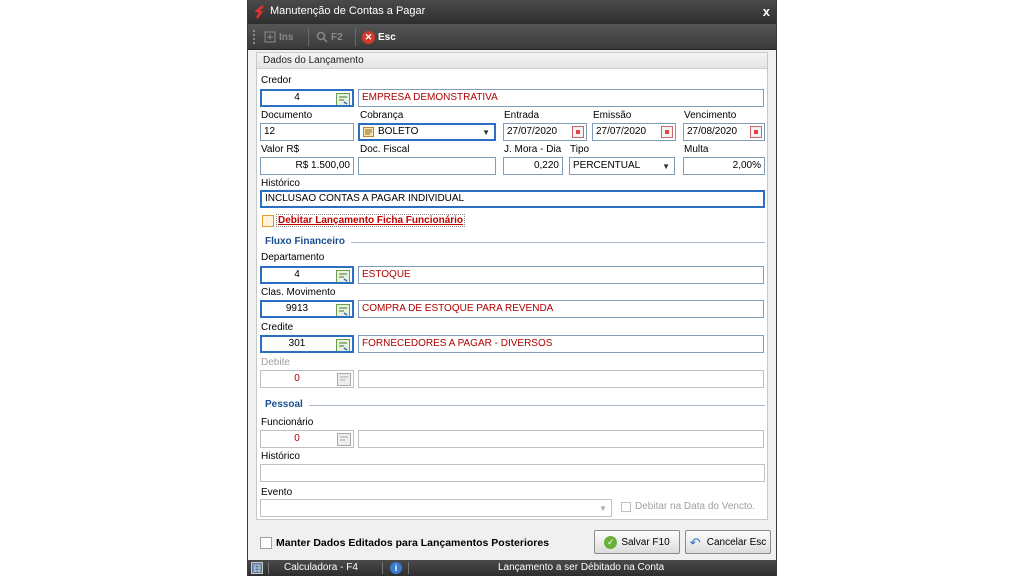  What do you see at coordinates (329, 37) in the screenshot?
I see `search-button: F2` at bounding box center [329, 37].